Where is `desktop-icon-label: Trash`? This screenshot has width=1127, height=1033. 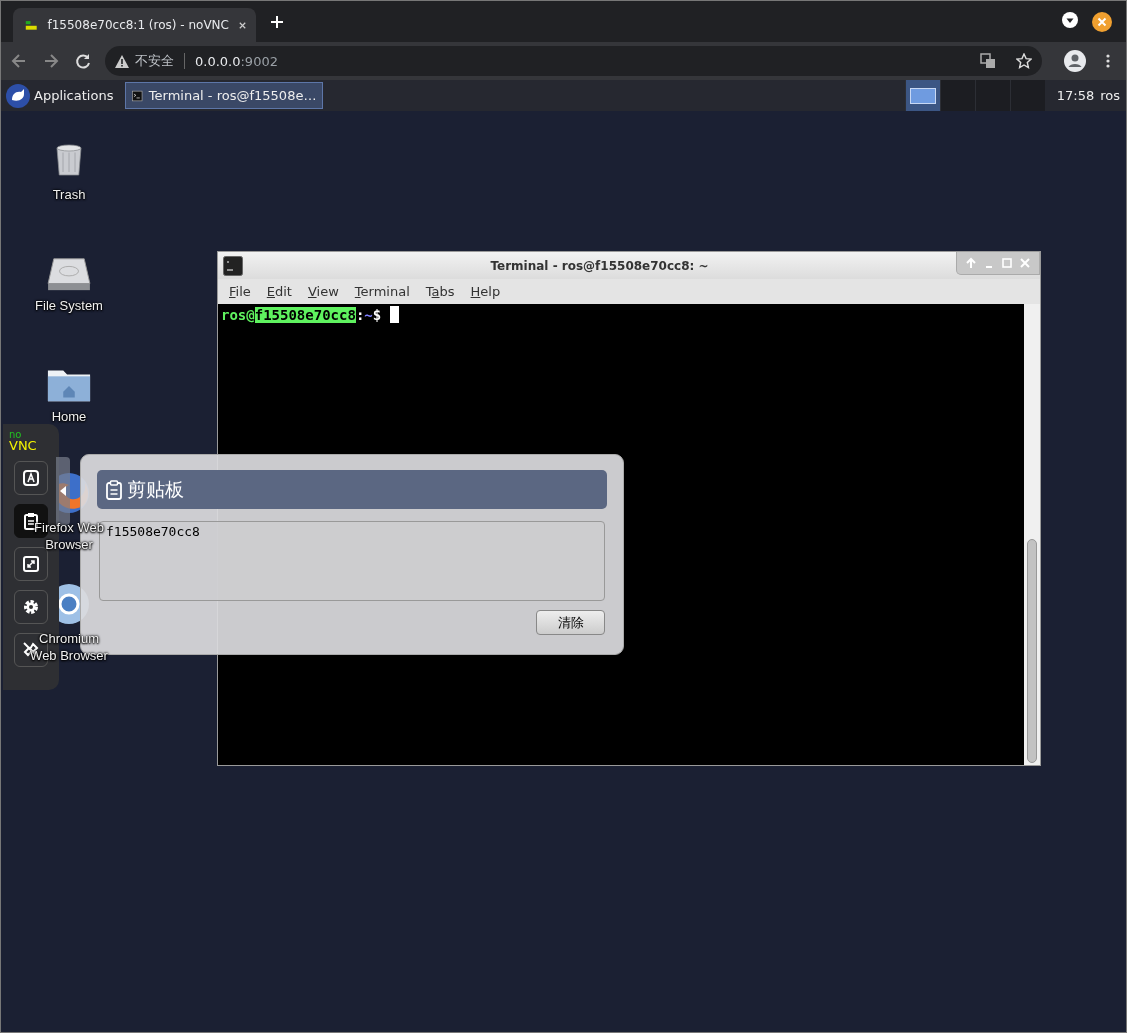
desktop-icon-label: Trash is located at coordinates (69, 194).